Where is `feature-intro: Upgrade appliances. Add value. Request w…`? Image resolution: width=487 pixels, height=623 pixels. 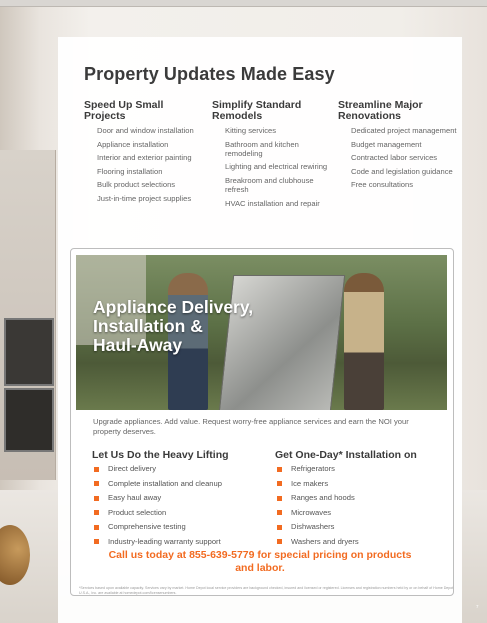
feature-intro: Upgrade appliances. Add value. Request w… is located at coordinates (251, 426).